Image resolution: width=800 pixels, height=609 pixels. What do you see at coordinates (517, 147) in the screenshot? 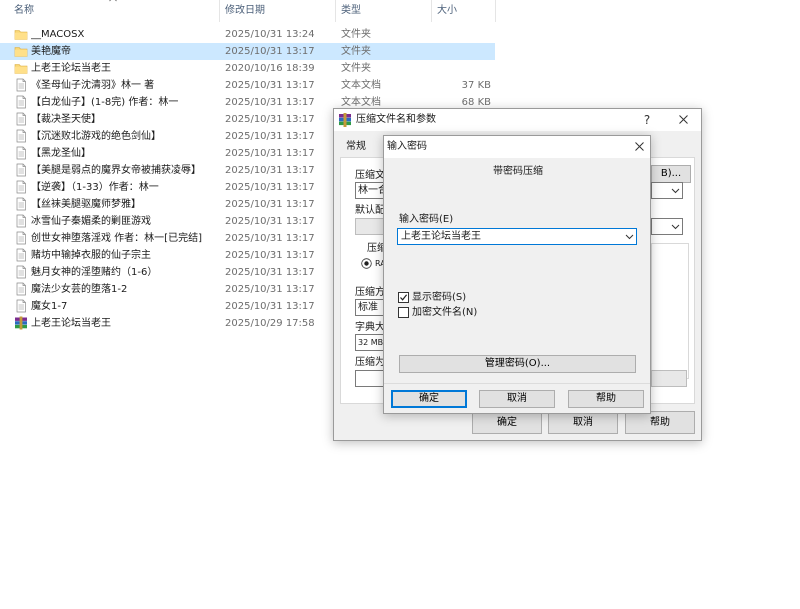
I see `dialog-titlebar: 输入密码` at bounding box center [517, 147].